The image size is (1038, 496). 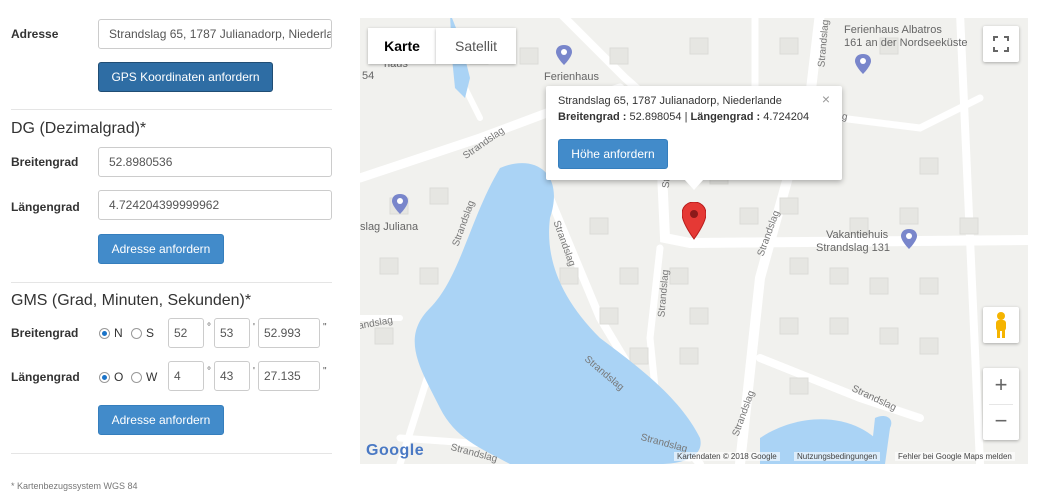 What do you see at coordinates (232, 376) in the screenshot?
I see `gms-lng-minutes-input: 43` at bounding box center [232, 376].